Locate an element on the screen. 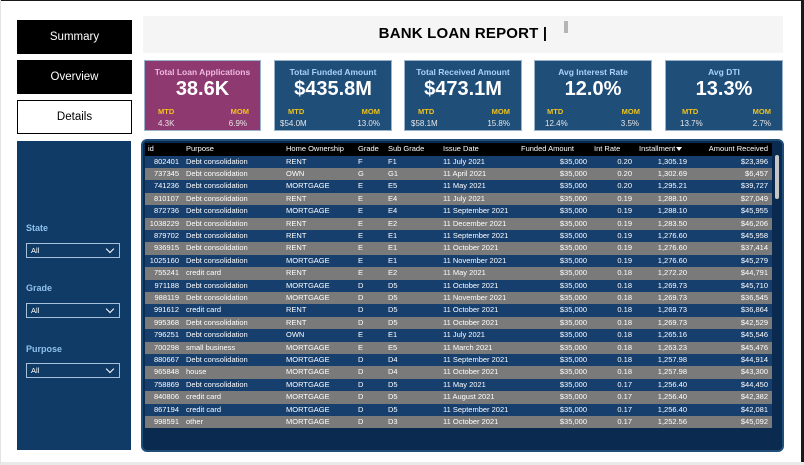 This screenshot has height=465, width=804. table-cell: 1038229 is located at coordinates (164, 223).